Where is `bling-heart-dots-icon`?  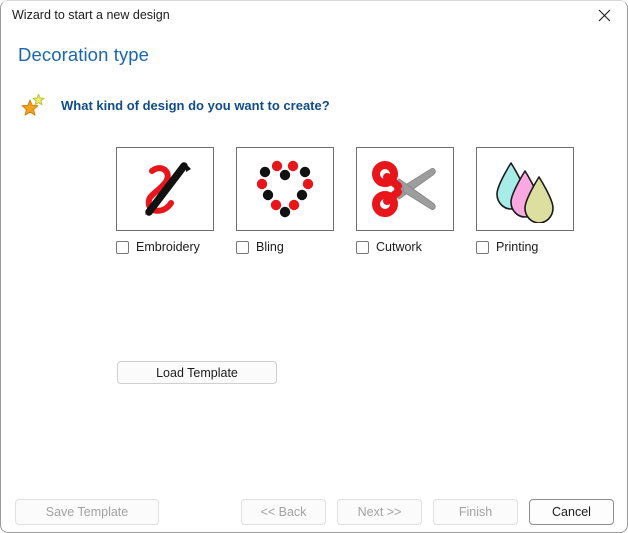 bling-heart-dots-icon is located at coordinates (285, 189).